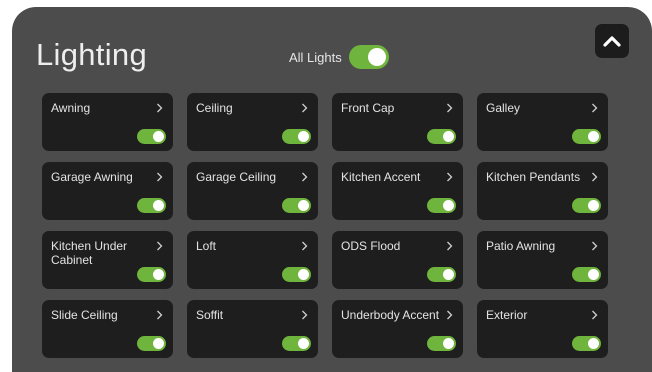 This screenshot has height=372, width=652. Describe the element at coordinates (390, 315) in the screenshot. I see `light-label: Underbody Accent` at that location.